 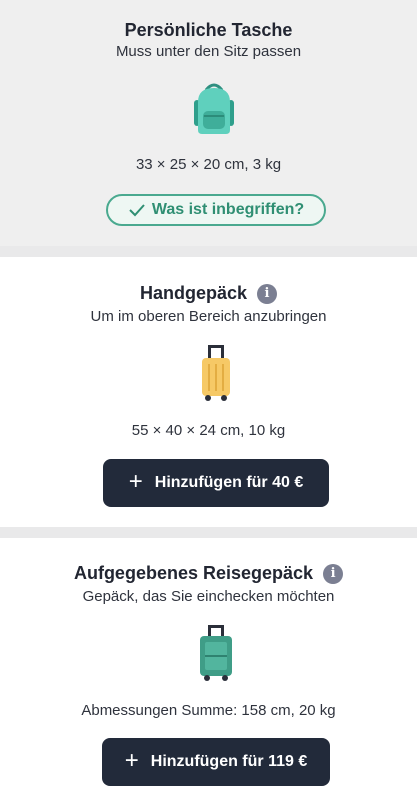 What do you see at coordinates (208, 30) in the screenshot?
I see `personal-bag-title: Persönliche Tasche` at bounding box center [208, 30].